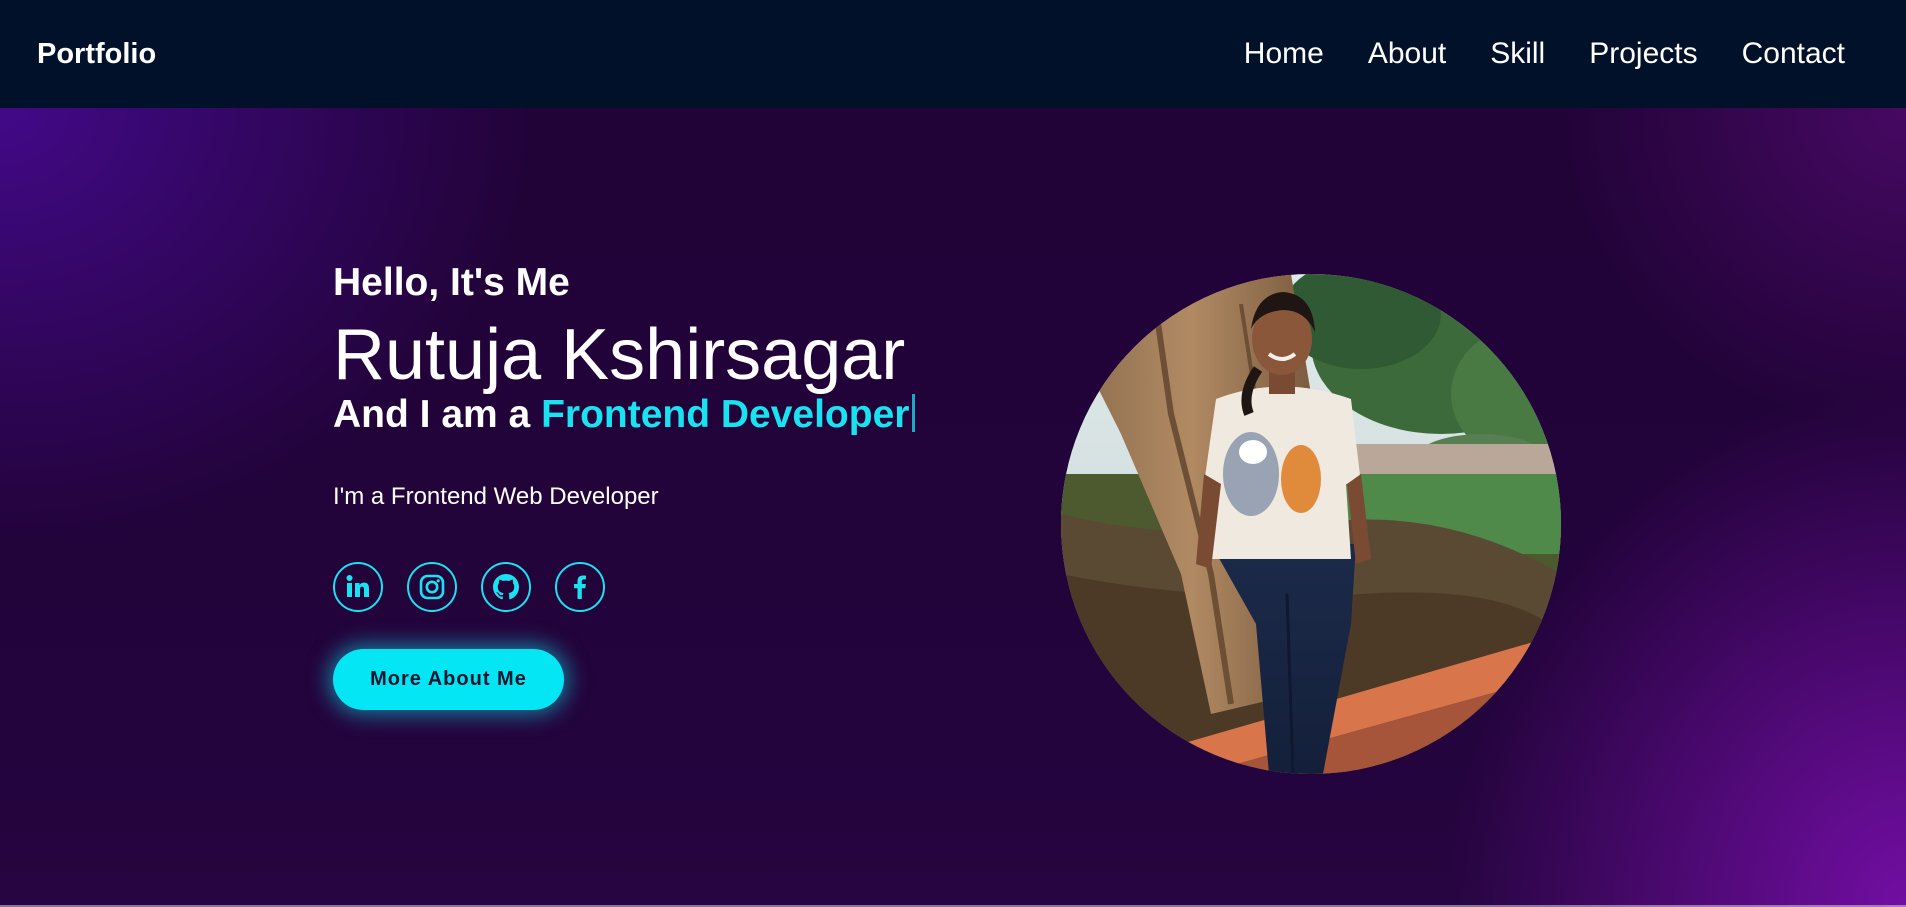 The image size is (1906, 907). What do you see at coordinates (1284, 54) in the screenshot?
I see `nav-link-home: Home` at bounding box center [1284, 54].